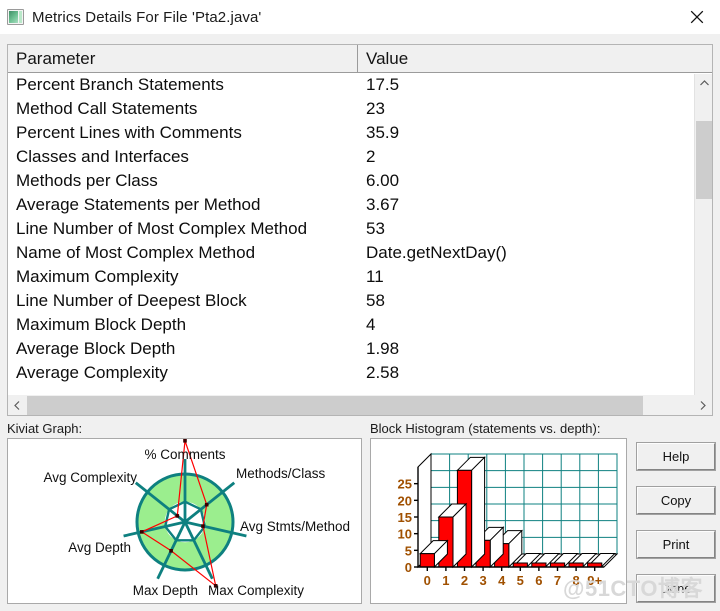 The height and width of the screenshot is (611, 720). I want to click on table-row: Classes and Interfaces 2, so click(360, 157).